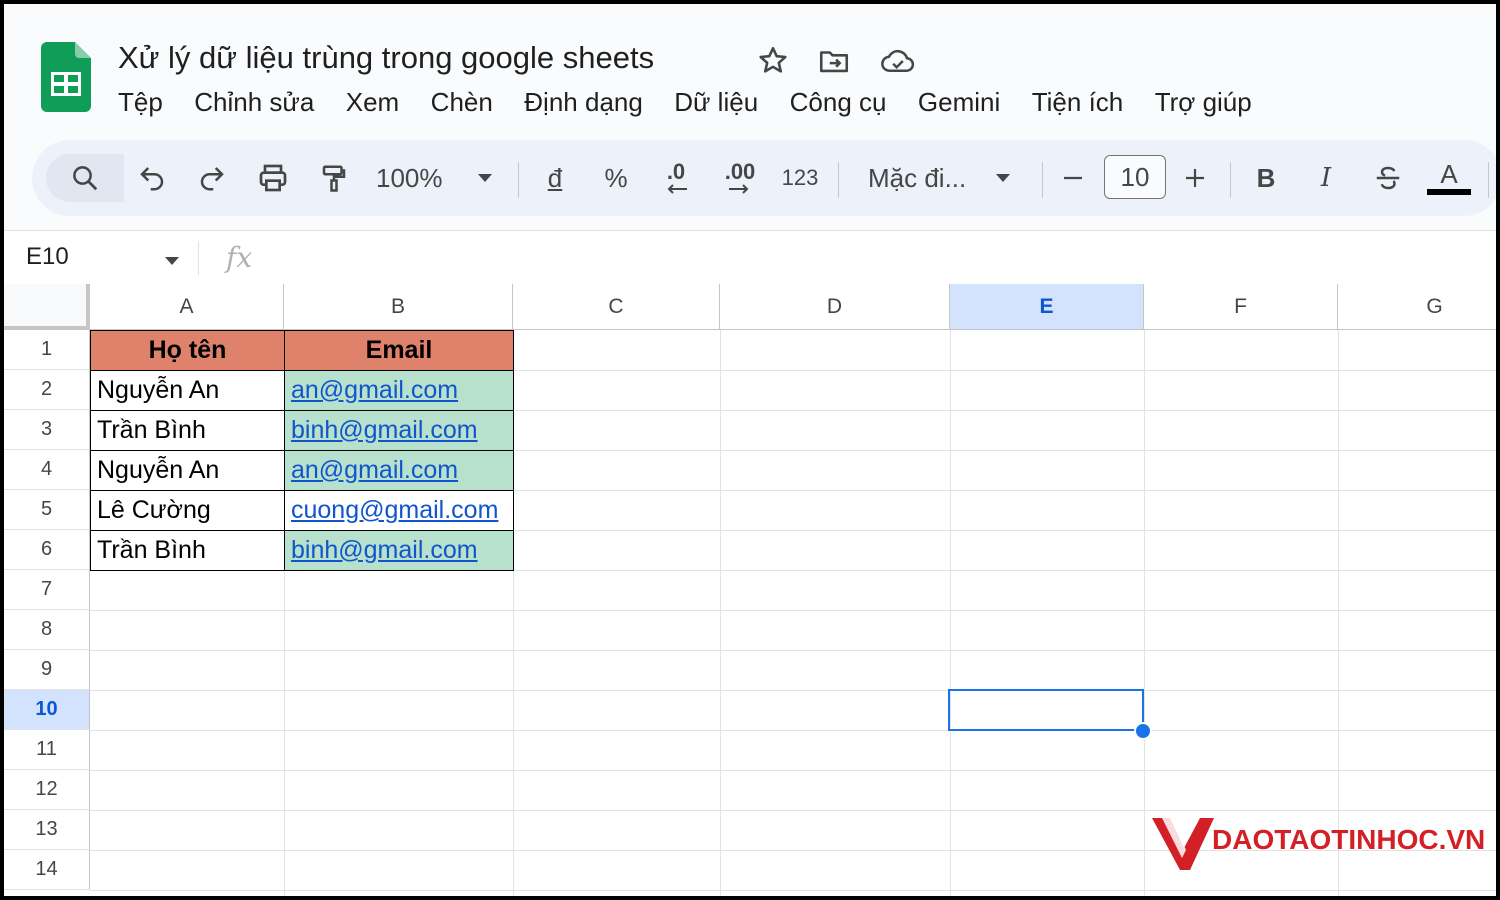  I want to click on print-icon, so click(273, 178).